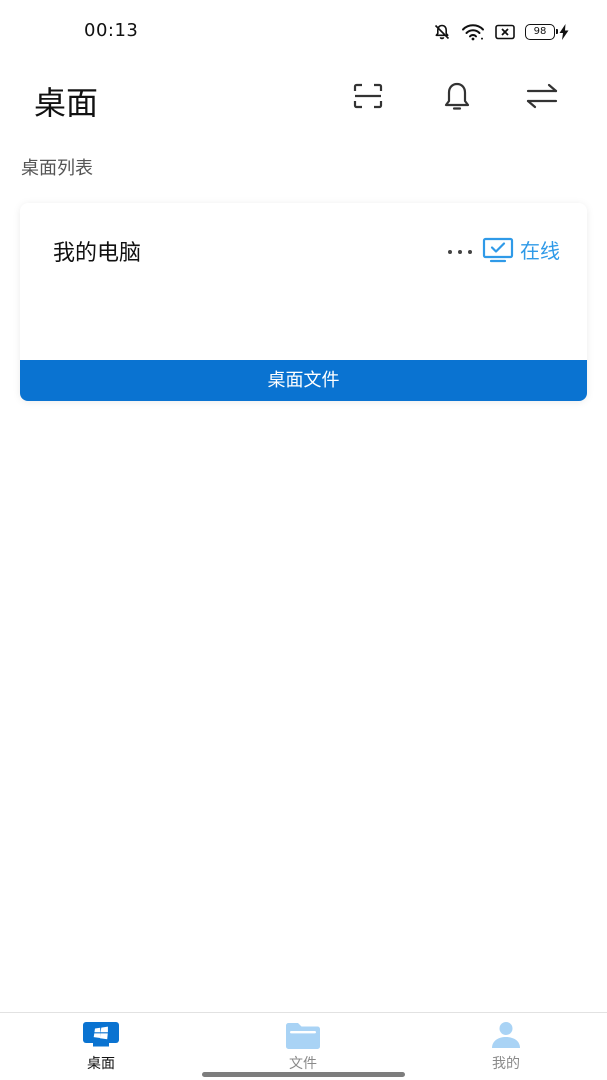  What do you see at coordinates (540, 251) in the screenshot?
I see `status-text: 在线` at bounding box center [540, 251].